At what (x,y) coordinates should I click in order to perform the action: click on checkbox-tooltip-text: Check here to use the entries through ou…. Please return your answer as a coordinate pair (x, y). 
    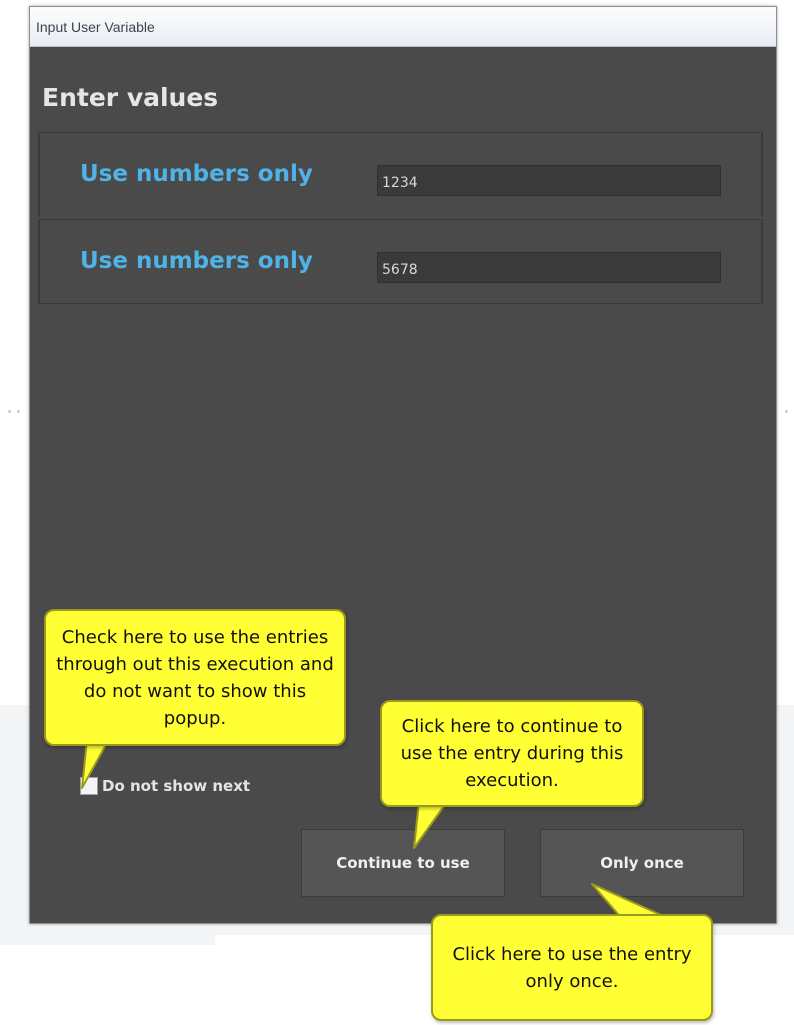
    Looking at the image, I should click on (195, 677).